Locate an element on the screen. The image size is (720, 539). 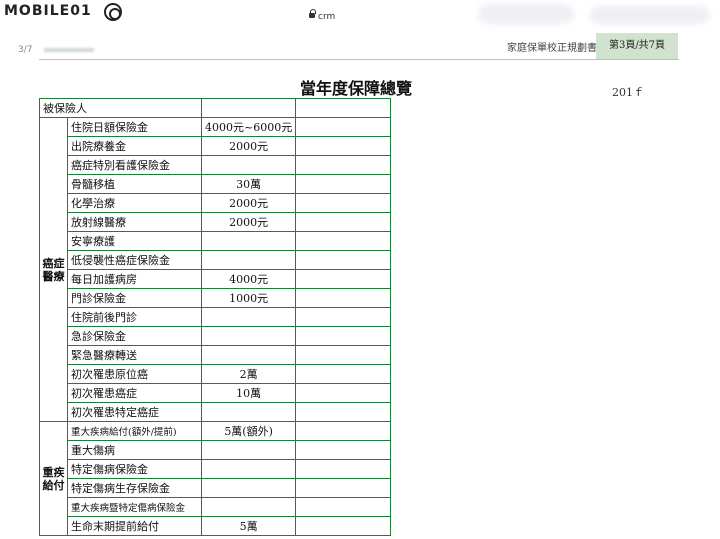
page-fraction: 3/7 is located at coordinates (25, 50).